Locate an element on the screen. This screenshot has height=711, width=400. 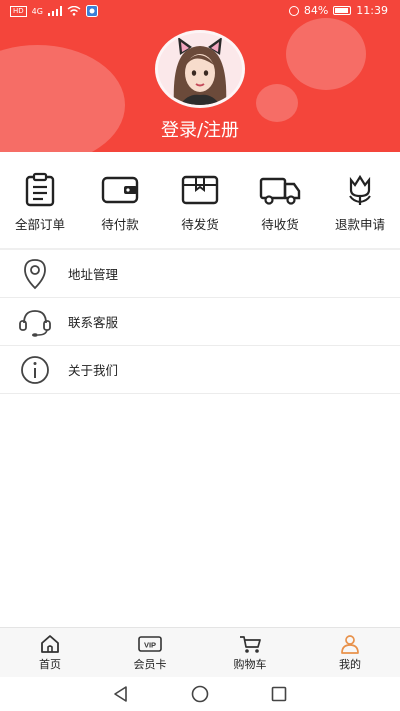
menu-item-about: 关于我们 is located at coordinates (200, 370).